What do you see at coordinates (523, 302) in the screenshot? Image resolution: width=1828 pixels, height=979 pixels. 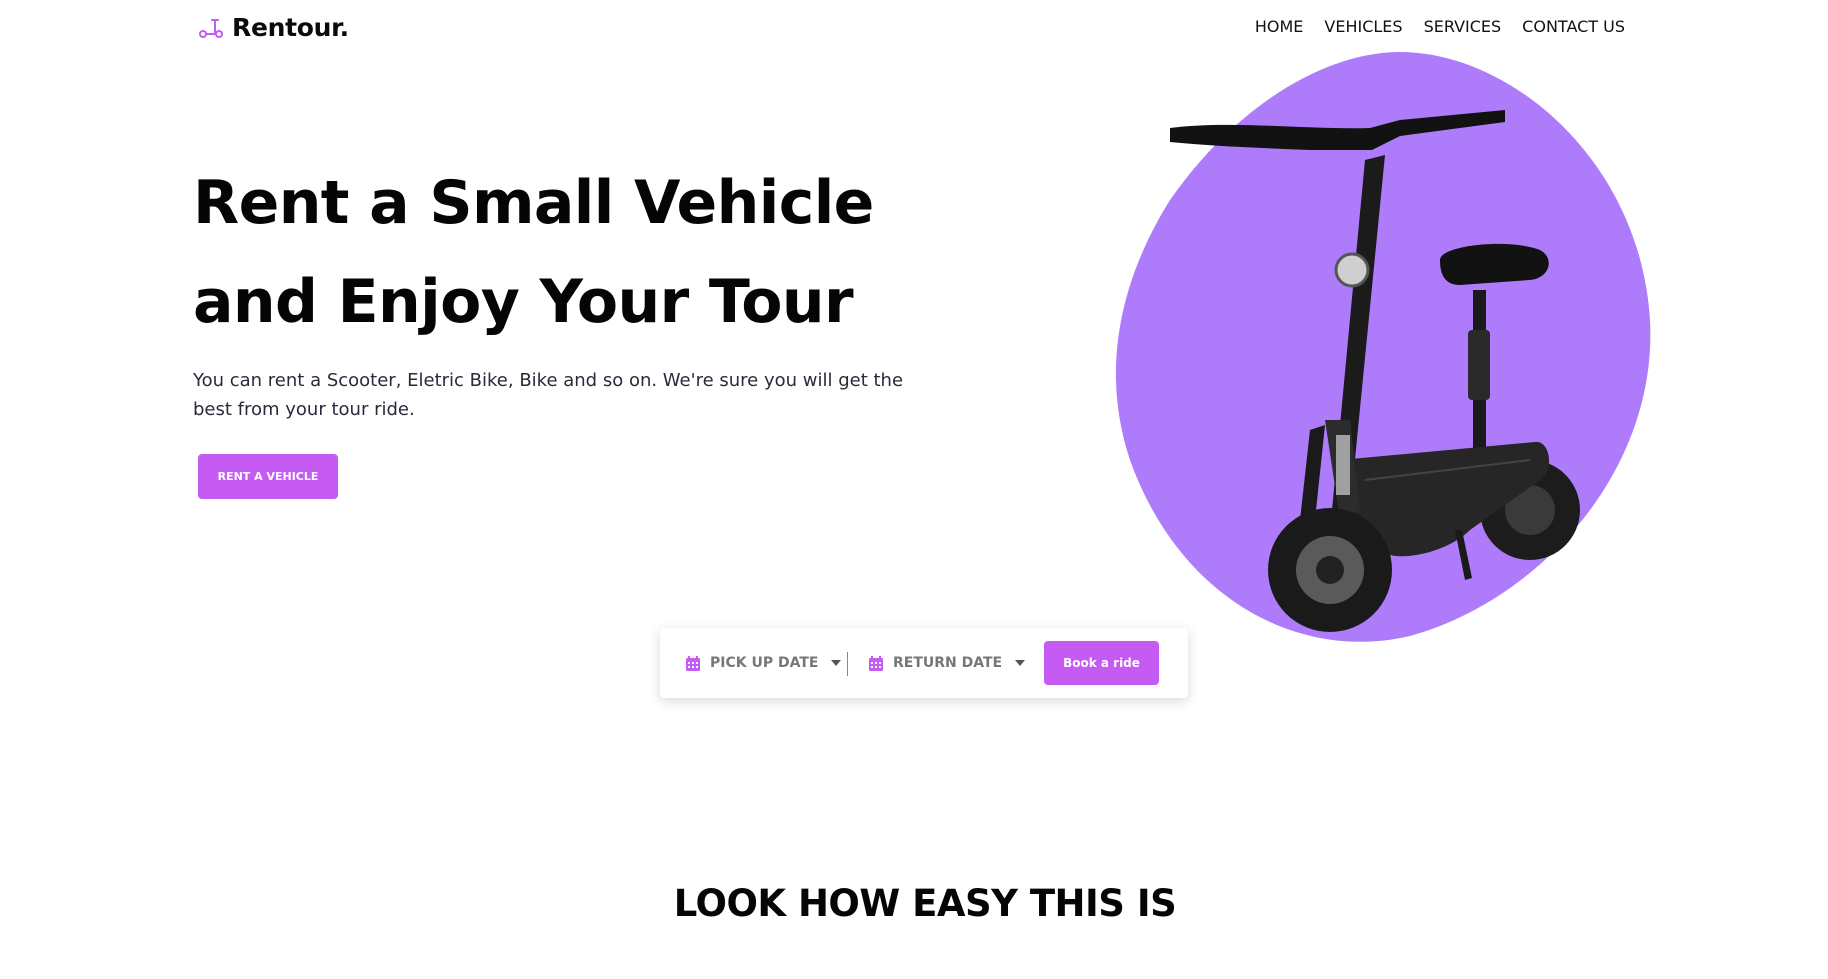 I see `hero-title-line-2: and Enjoy Your Tour` at bounding box center [523, 302].